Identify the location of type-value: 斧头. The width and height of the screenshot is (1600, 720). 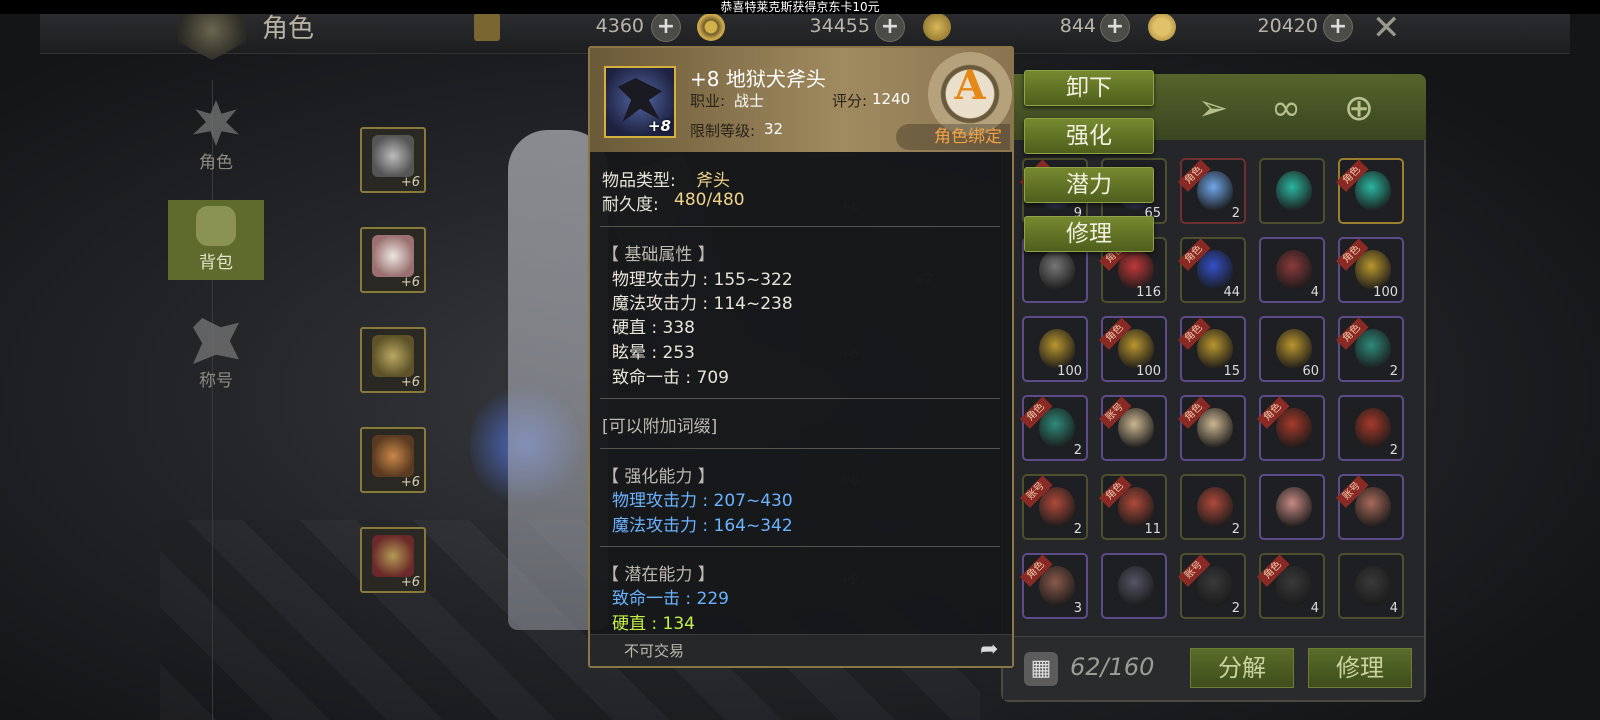
(713, 181).